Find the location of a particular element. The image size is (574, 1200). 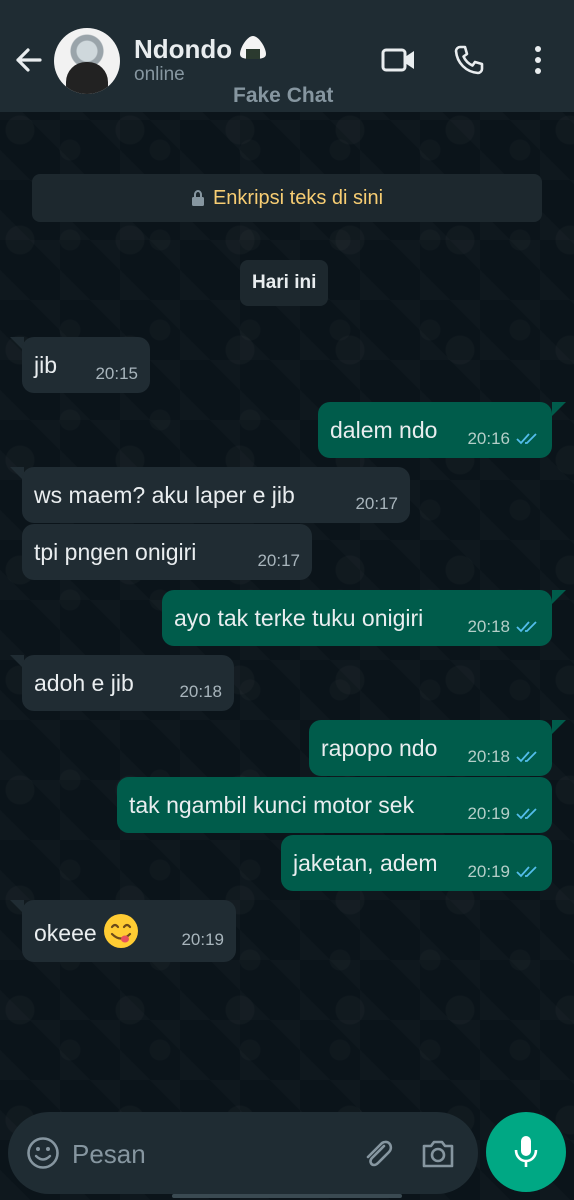

message-bubble-incoming: tpi pngen onigiri 20:17 is located at coordinates (167, 552).